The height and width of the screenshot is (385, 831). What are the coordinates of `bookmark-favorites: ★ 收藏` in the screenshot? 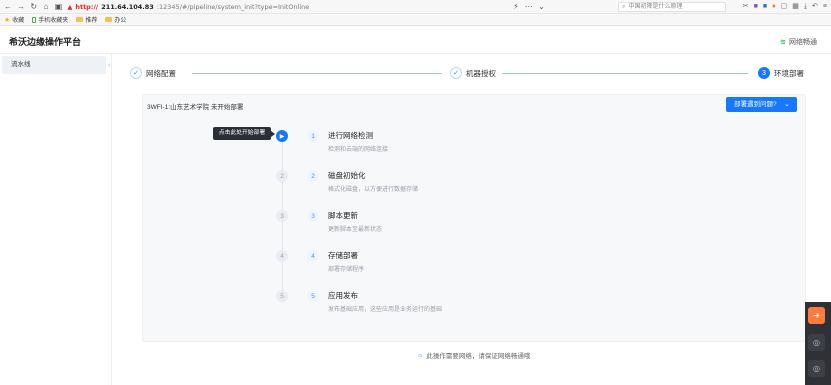 It's located at (14, 20).